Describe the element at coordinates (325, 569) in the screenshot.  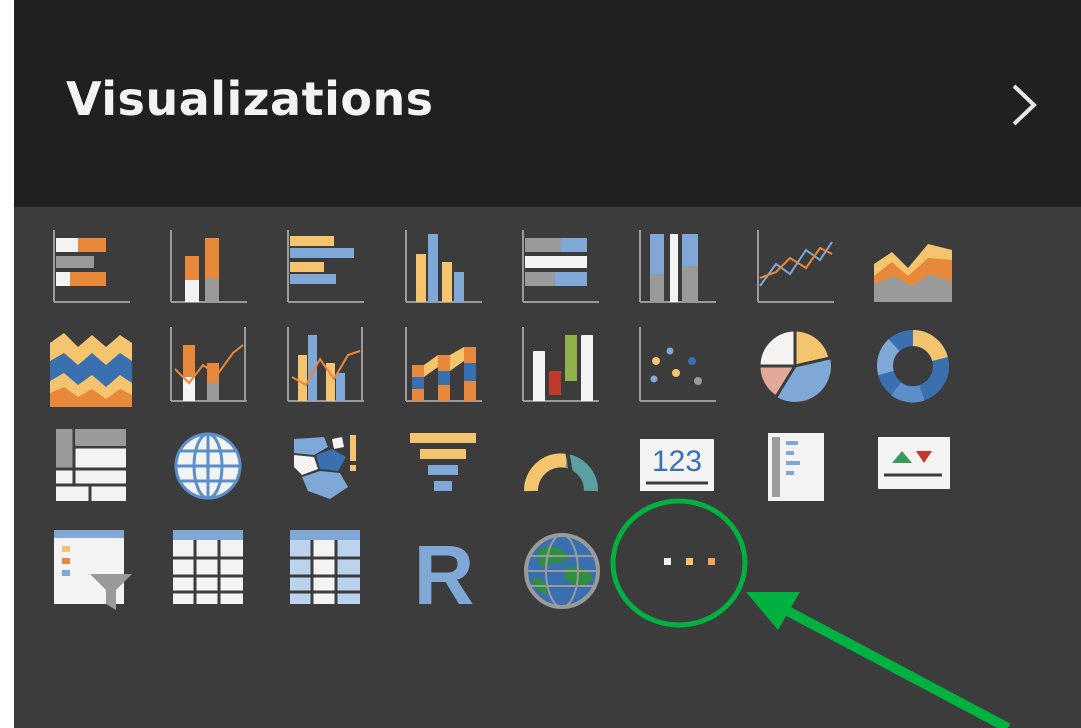
I see `matrix-icon` at that location.